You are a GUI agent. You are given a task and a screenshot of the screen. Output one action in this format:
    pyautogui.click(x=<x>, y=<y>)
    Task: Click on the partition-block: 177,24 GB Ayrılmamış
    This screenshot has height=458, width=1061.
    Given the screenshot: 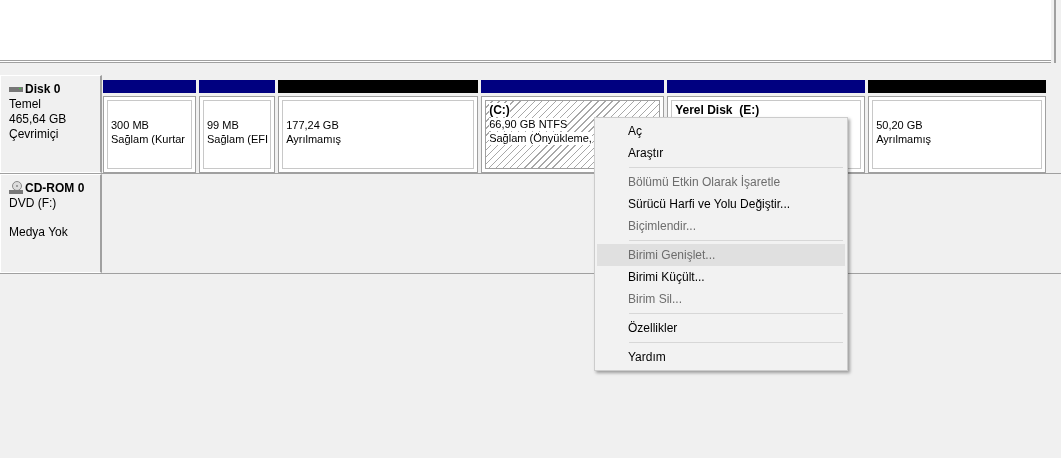 What is the action you would take?
    pyautogui.click(x=378, y=134)
    